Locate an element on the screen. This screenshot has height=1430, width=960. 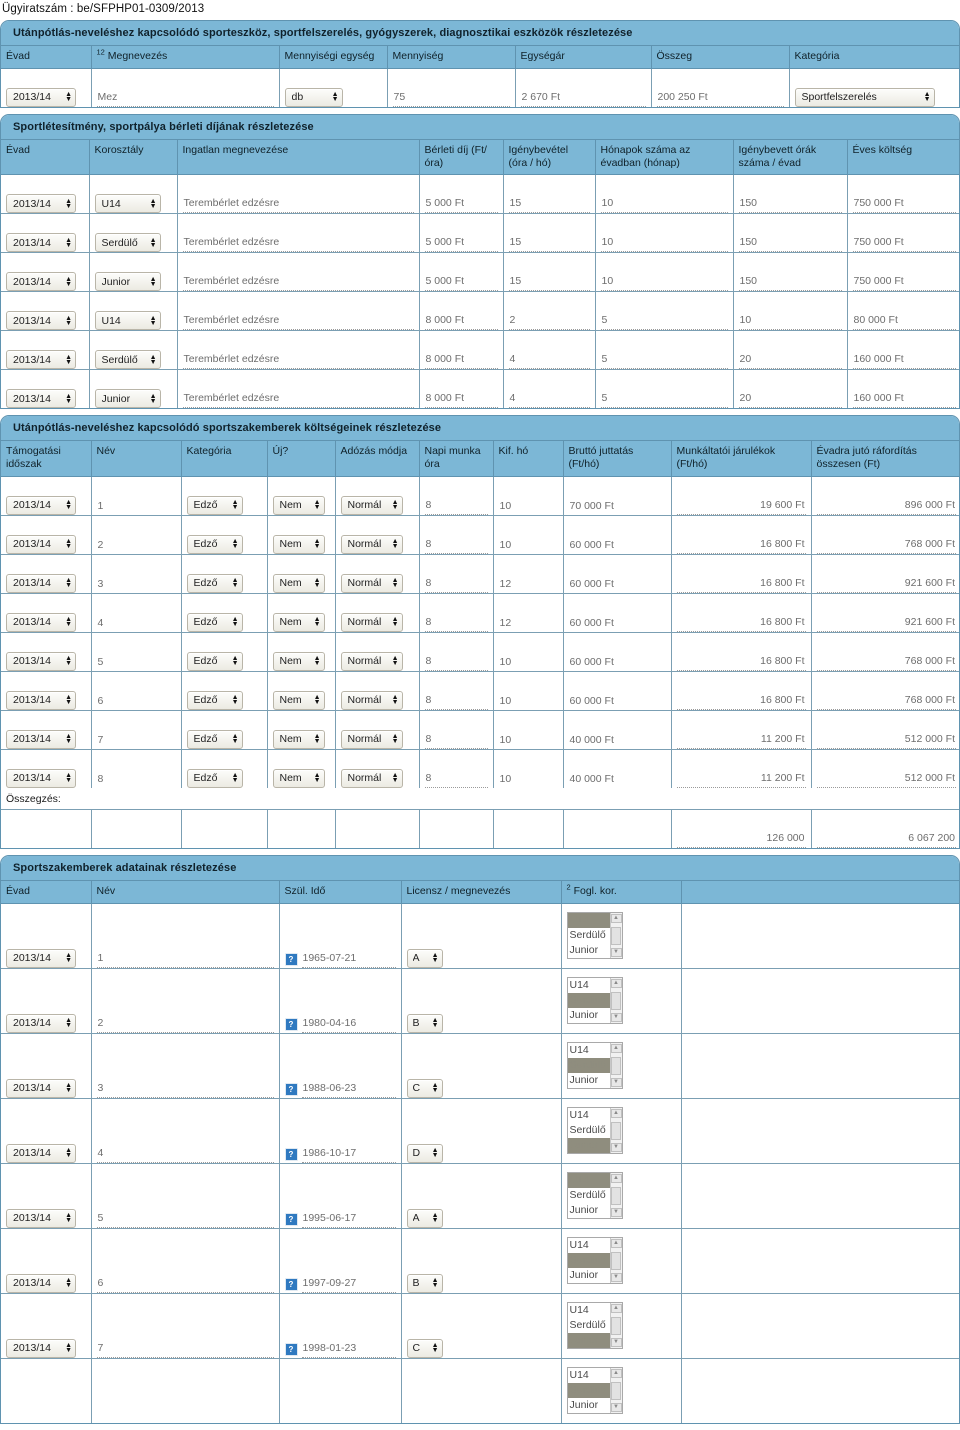
staff-cost-nev-input-0: 1 is located at coordinates (136, 507).